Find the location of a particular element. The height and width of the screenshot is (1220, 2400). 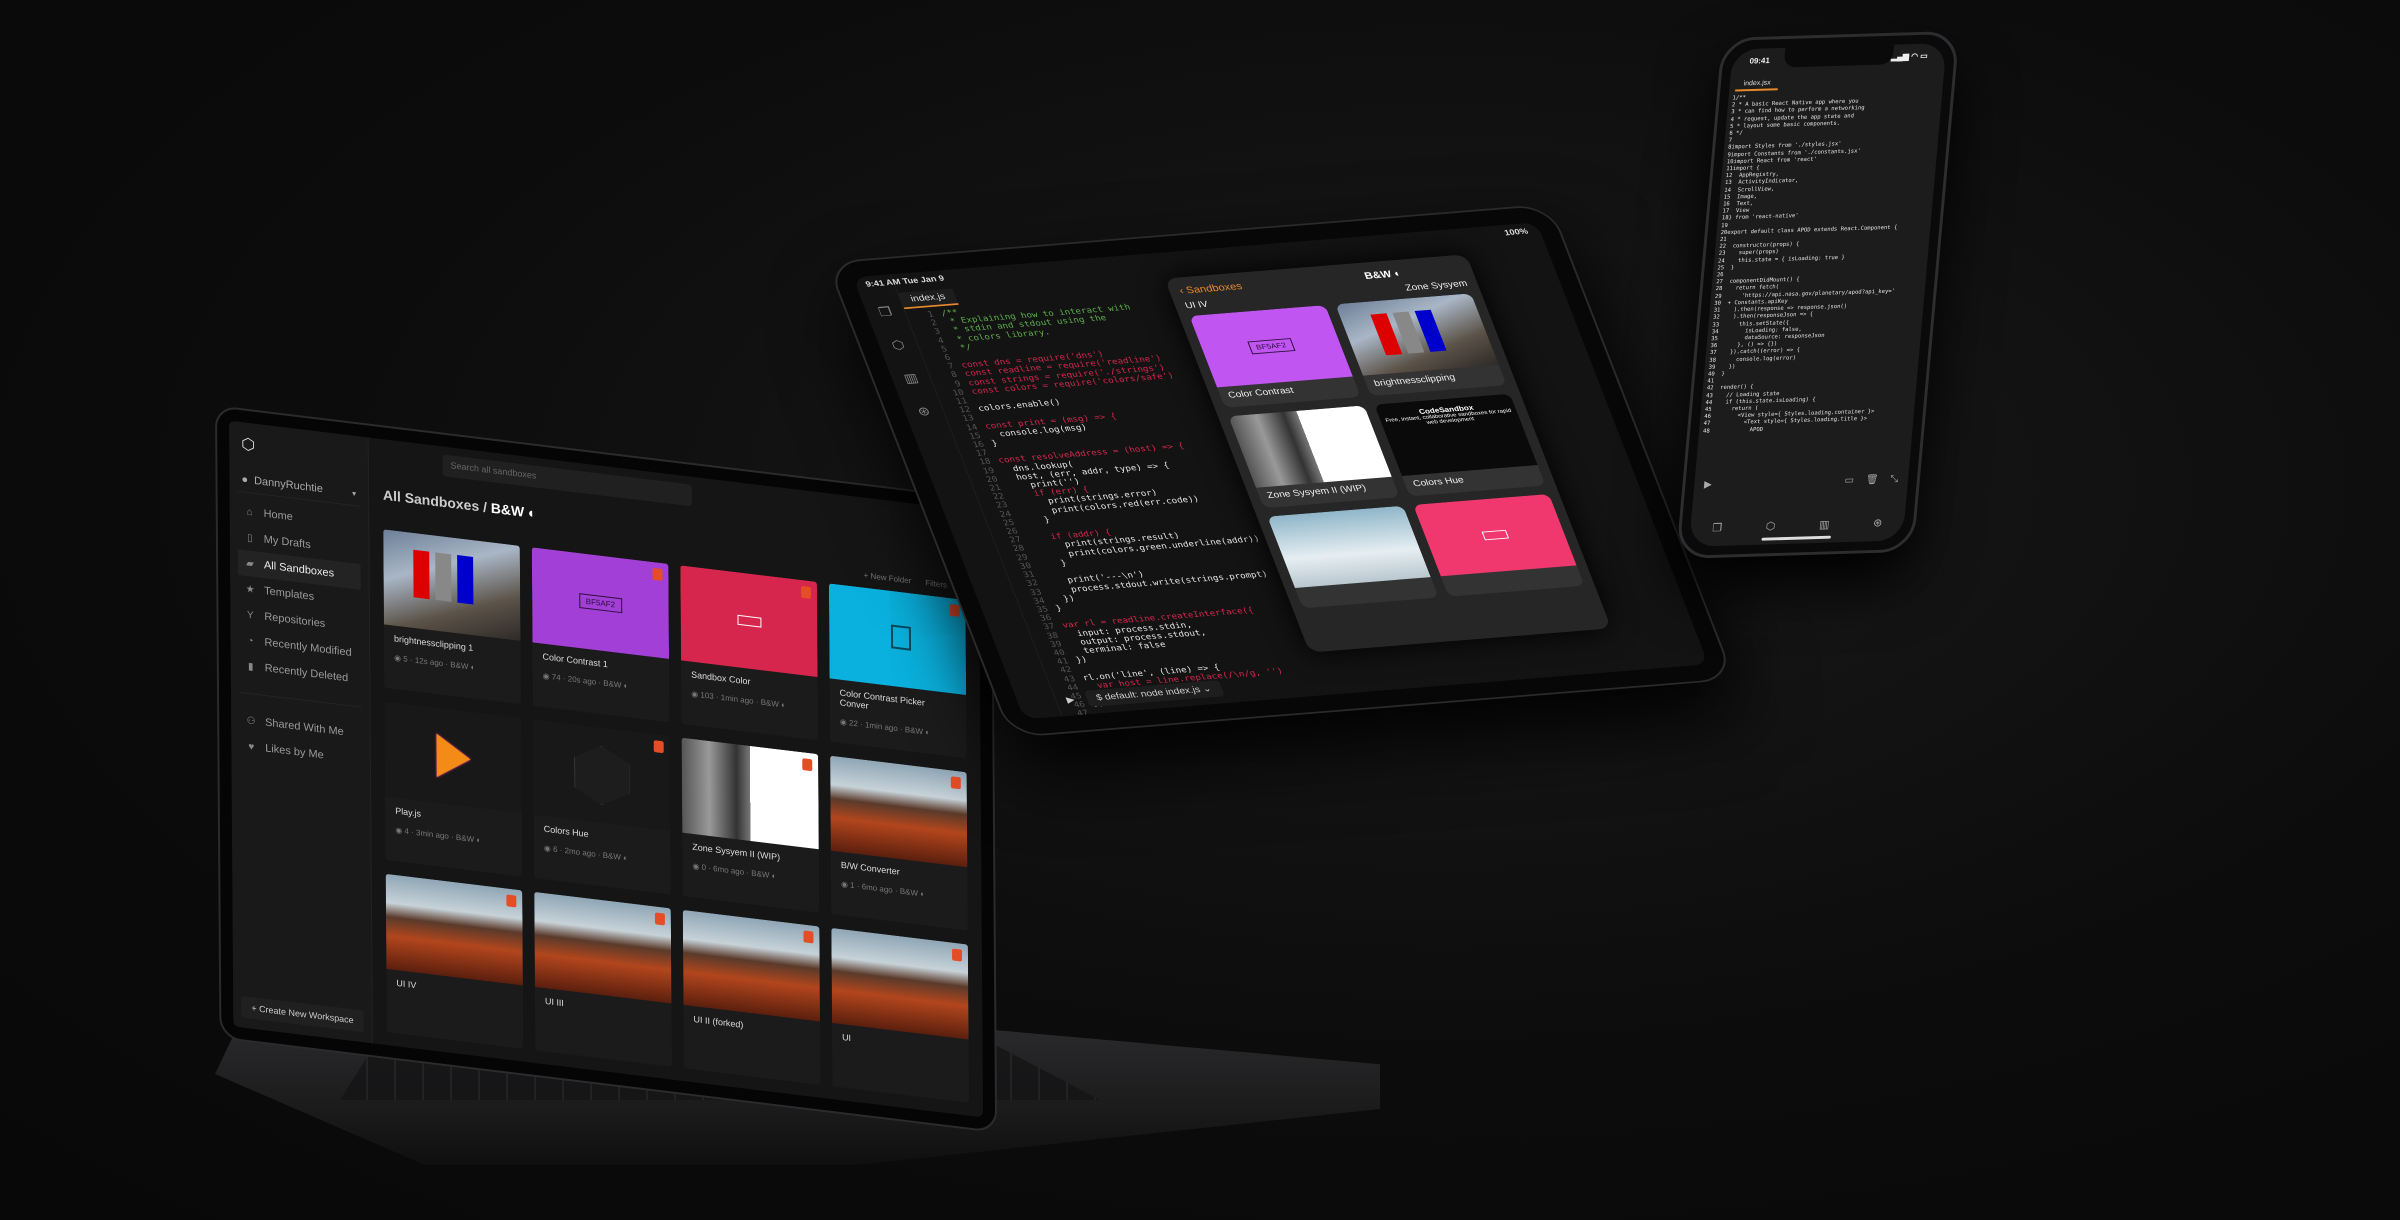

code-text: /** is located at coordinates (1741, 98).